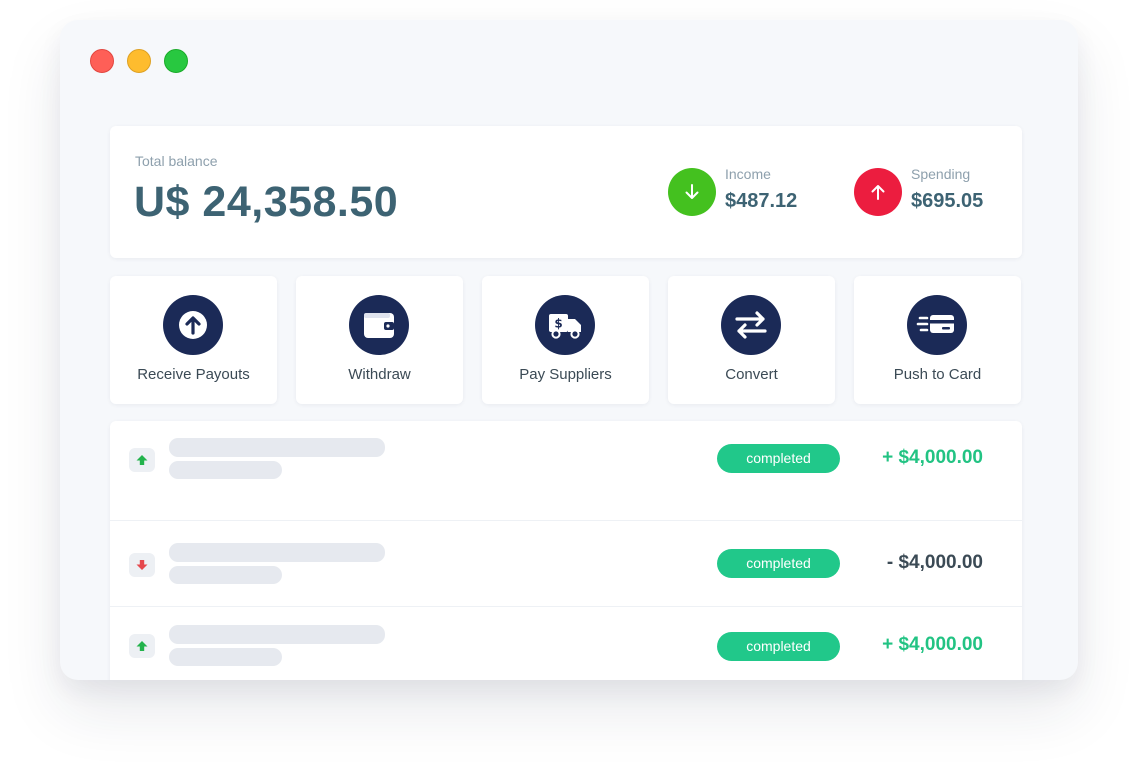 This screenshot has width=1138, height=780. I want to click on exchange-arrows-icon, so click(751, 325).